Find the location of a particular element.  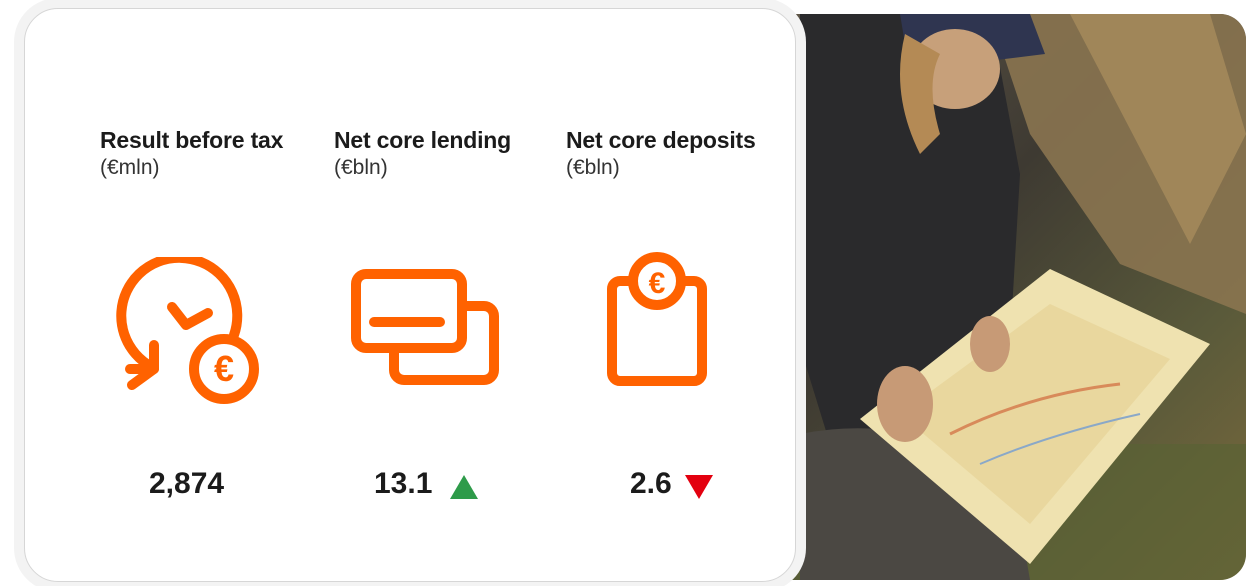

kpi-title: Result before tax is located at coordinates (192, 140).